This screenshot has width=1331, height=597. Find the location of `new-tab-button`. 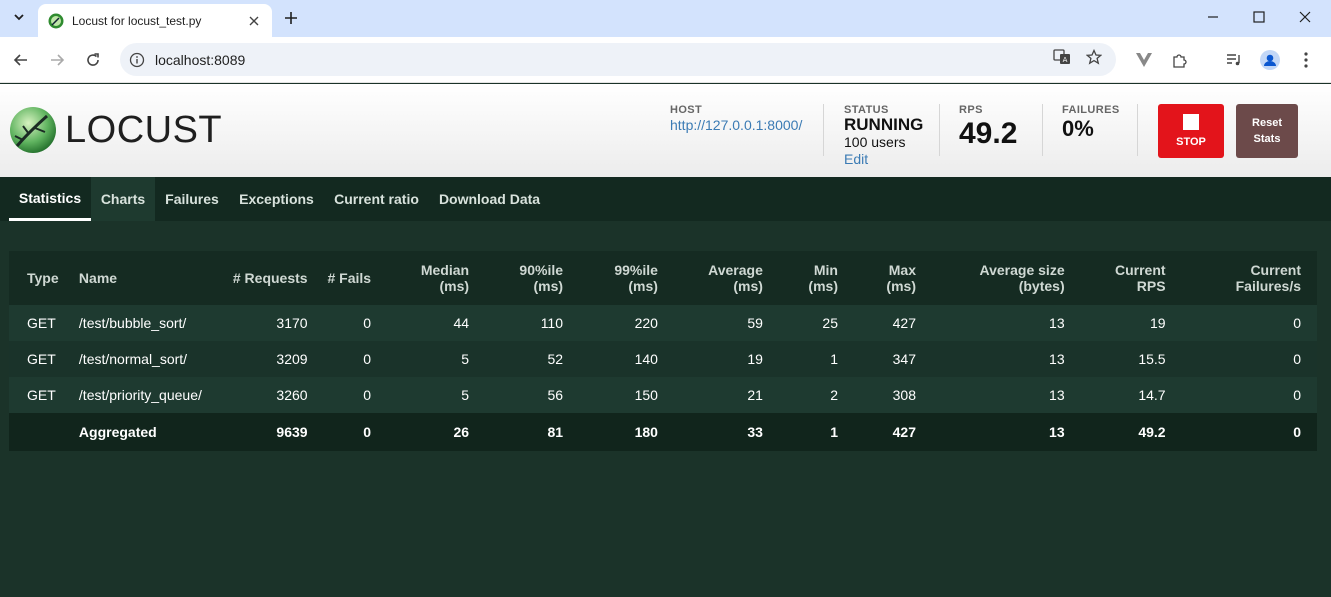

new-tab-button is located at coordinates (291, 18).